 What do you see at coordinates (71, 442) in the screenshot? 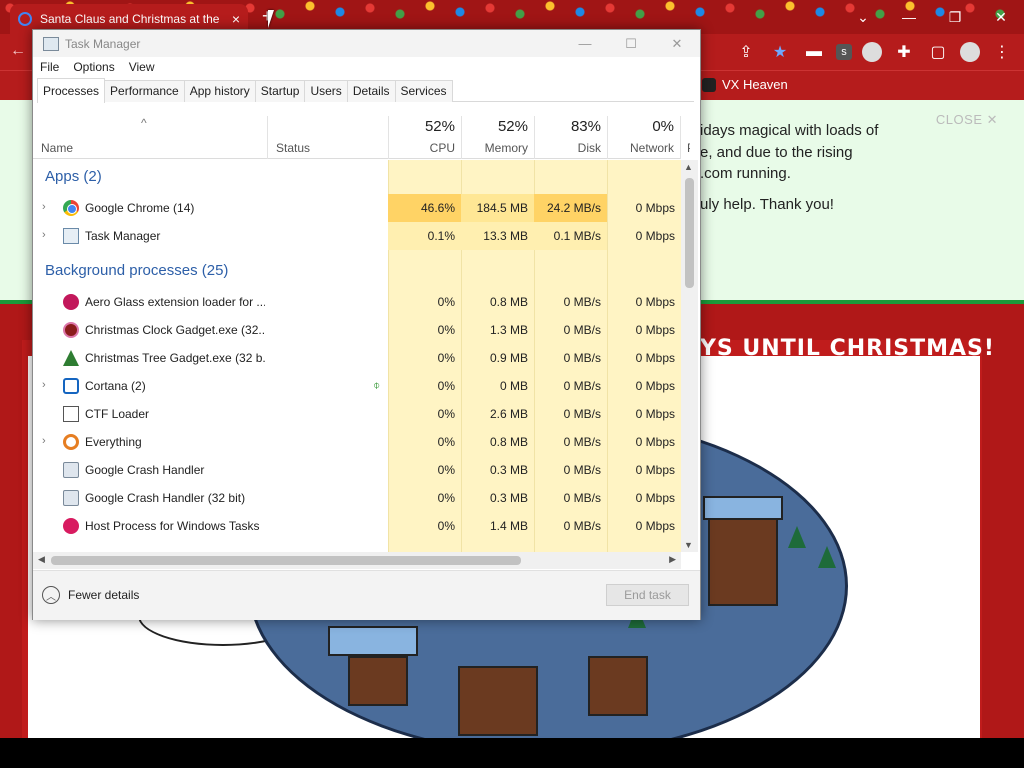
I see `everything-icon` at bounding box center [71, 442].